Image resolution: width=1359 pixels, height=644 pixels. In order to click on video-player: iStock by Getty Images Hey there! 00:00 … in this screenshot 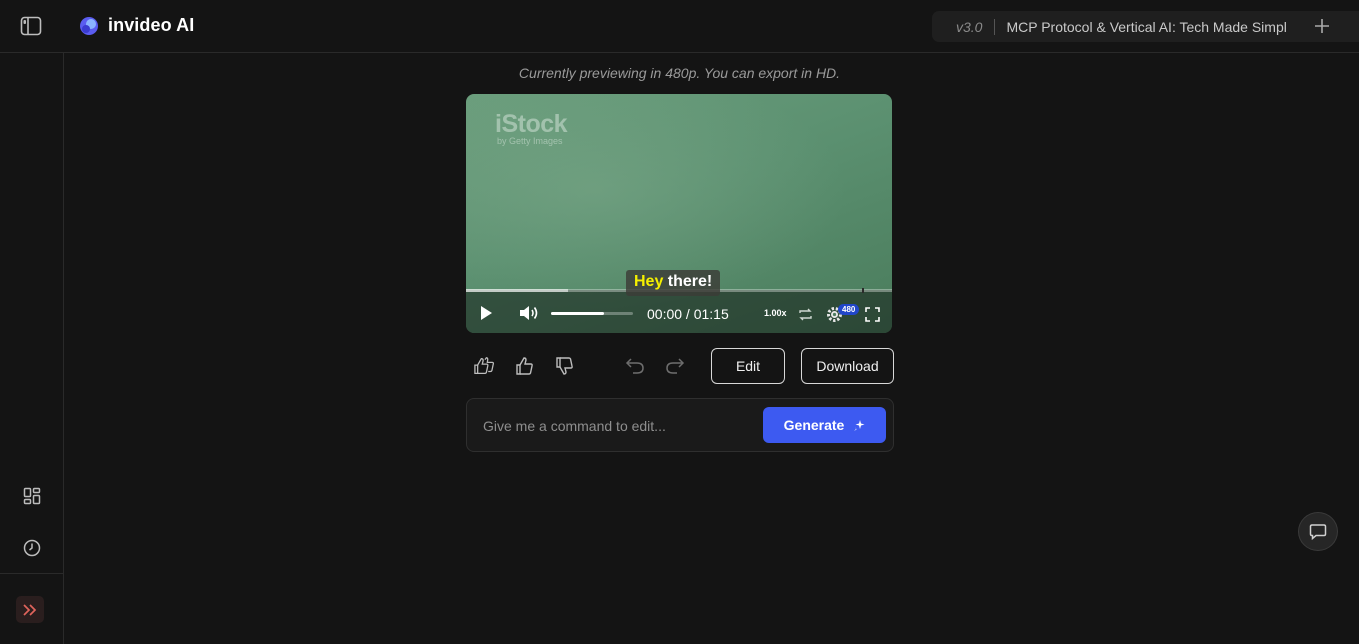, I will do `click(679, 213)`.